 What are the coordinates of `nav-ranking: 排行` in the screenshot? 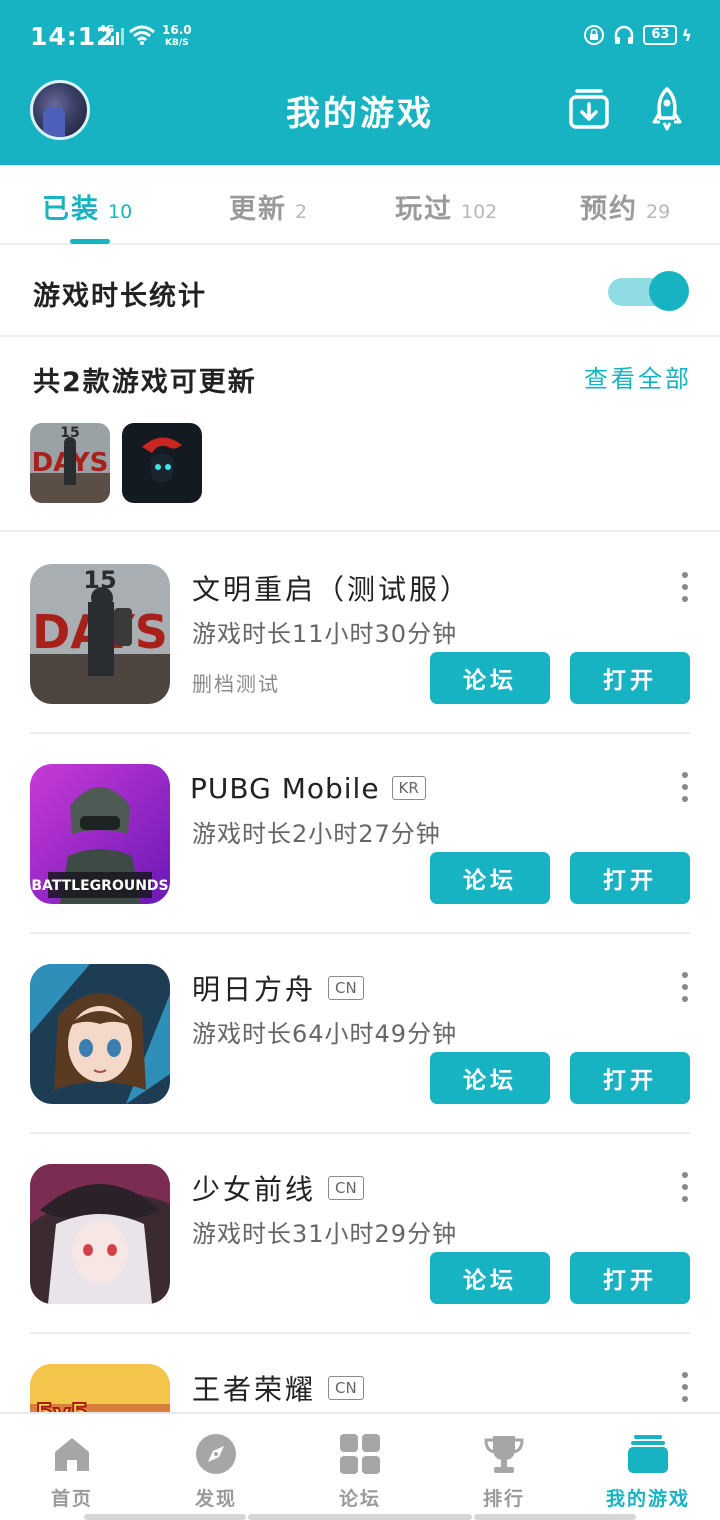 It's located at (504, 1467).